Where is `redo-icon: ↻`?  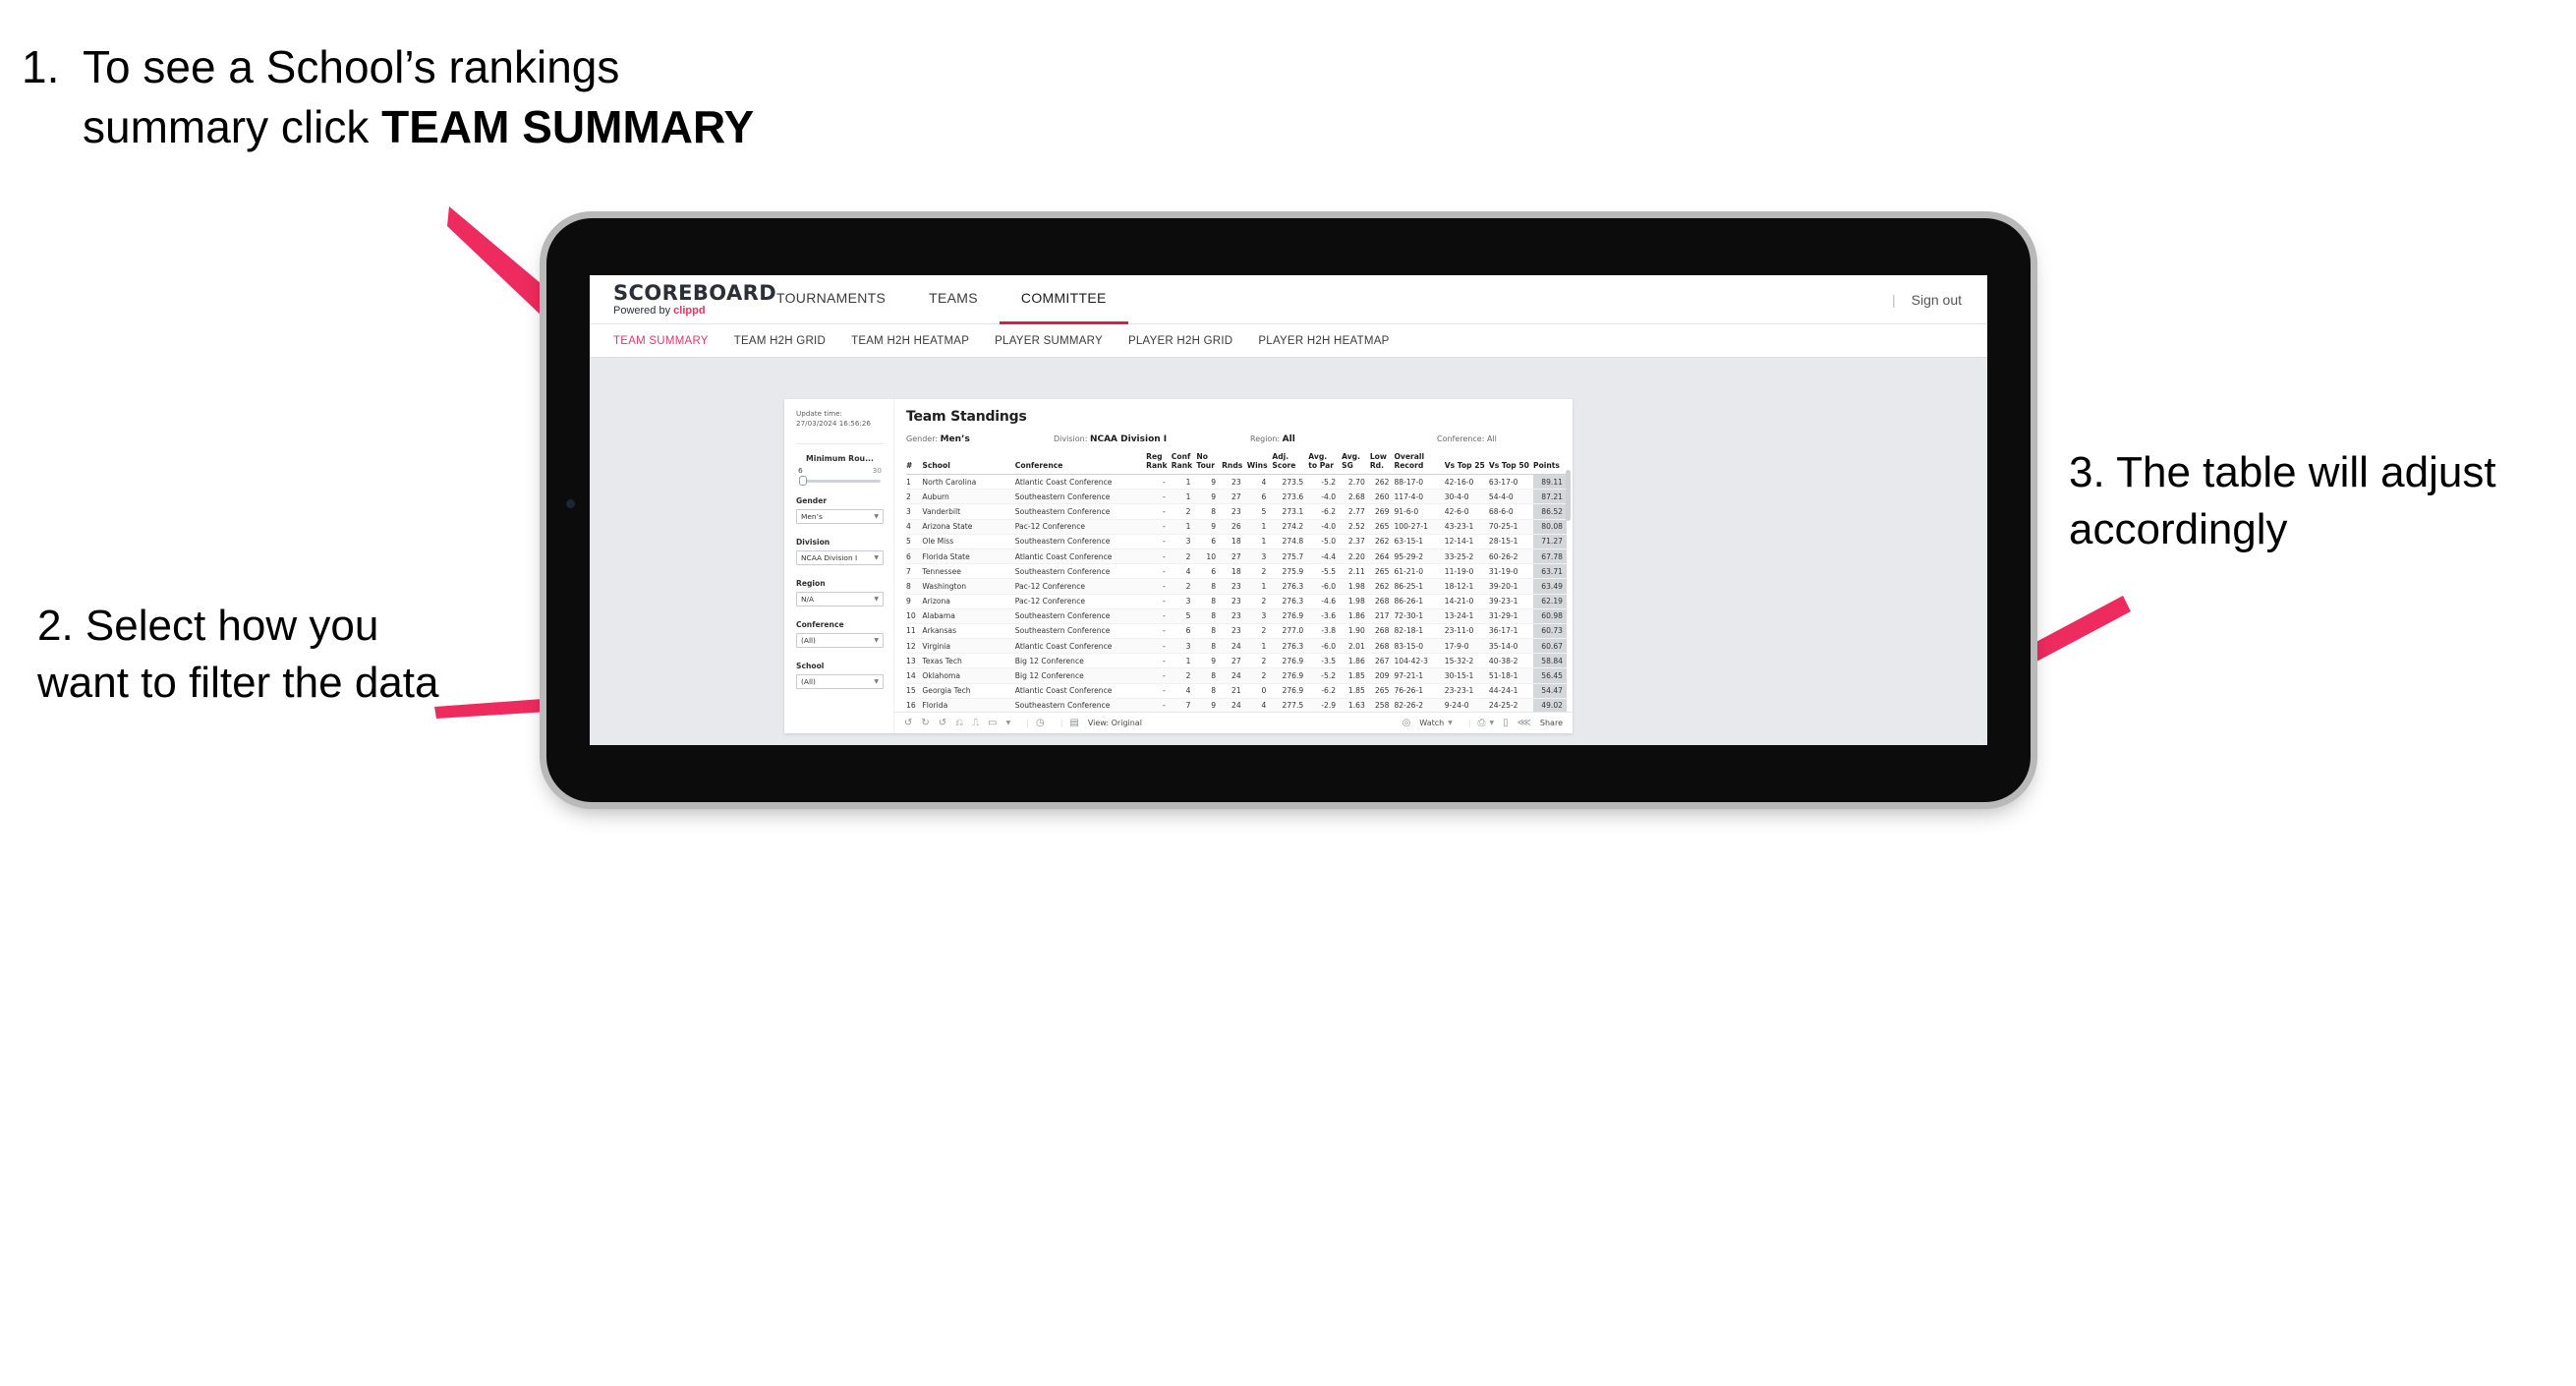 redo-icon: ↻ is located at coordinates (925, 723).